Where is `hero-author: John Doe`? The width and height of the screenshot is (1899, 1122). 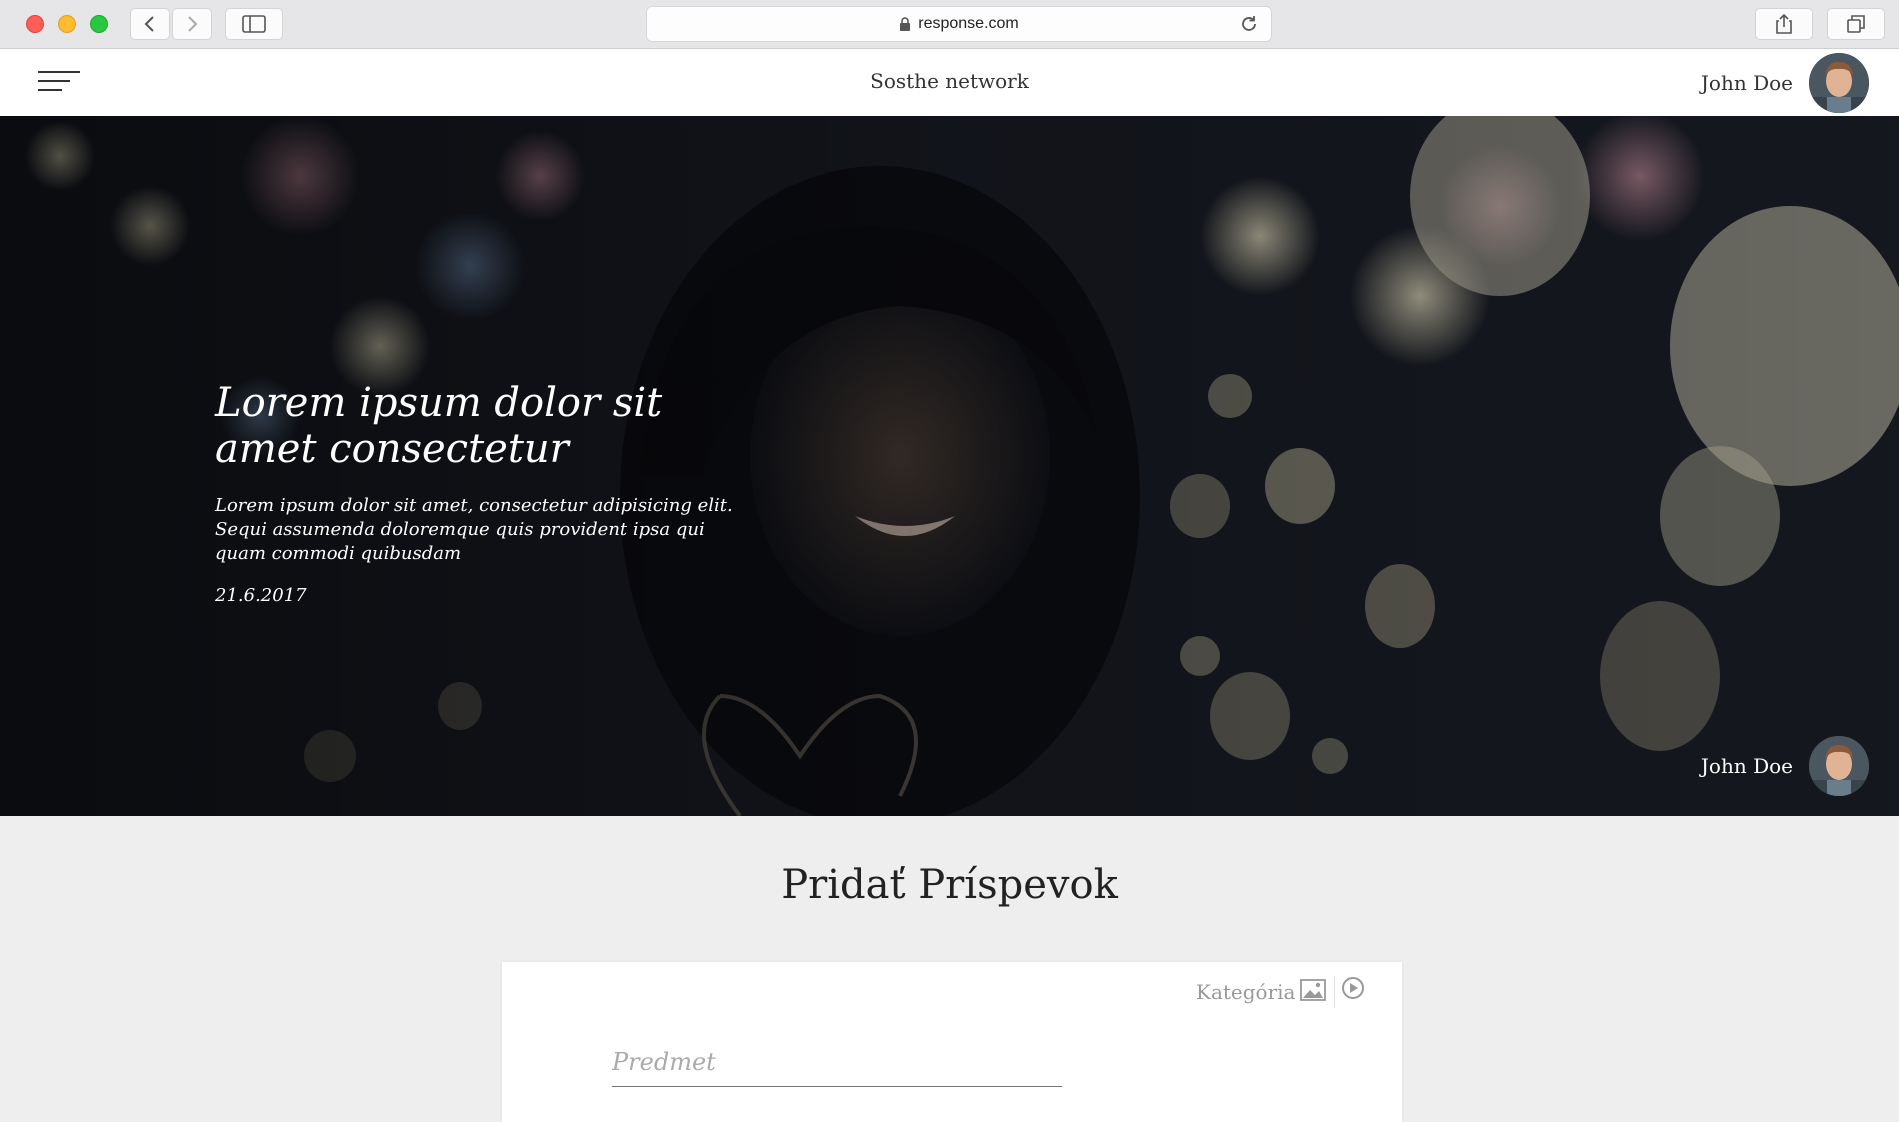 hero-author: John Doe is located at coordinates (1785, 766).